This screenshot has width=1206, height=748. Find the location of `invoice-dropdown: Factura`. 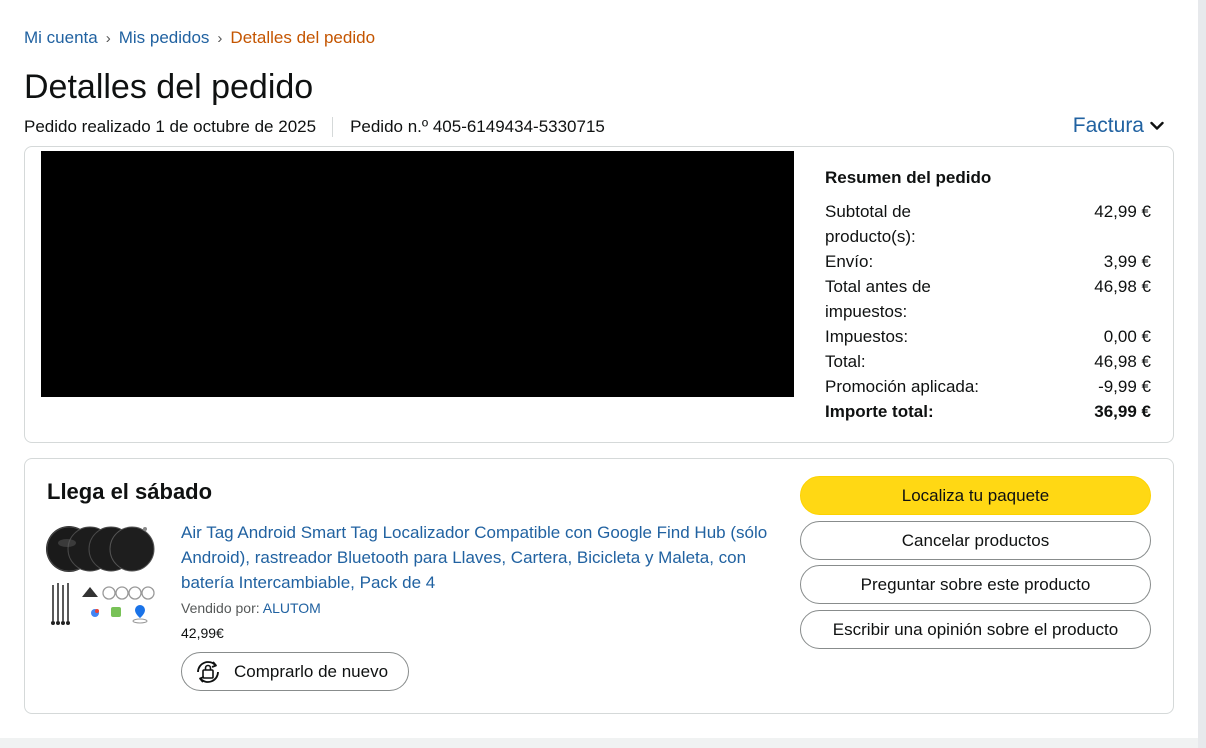

invoice-dropdown: Factura is located at coordinates (1118, 126).